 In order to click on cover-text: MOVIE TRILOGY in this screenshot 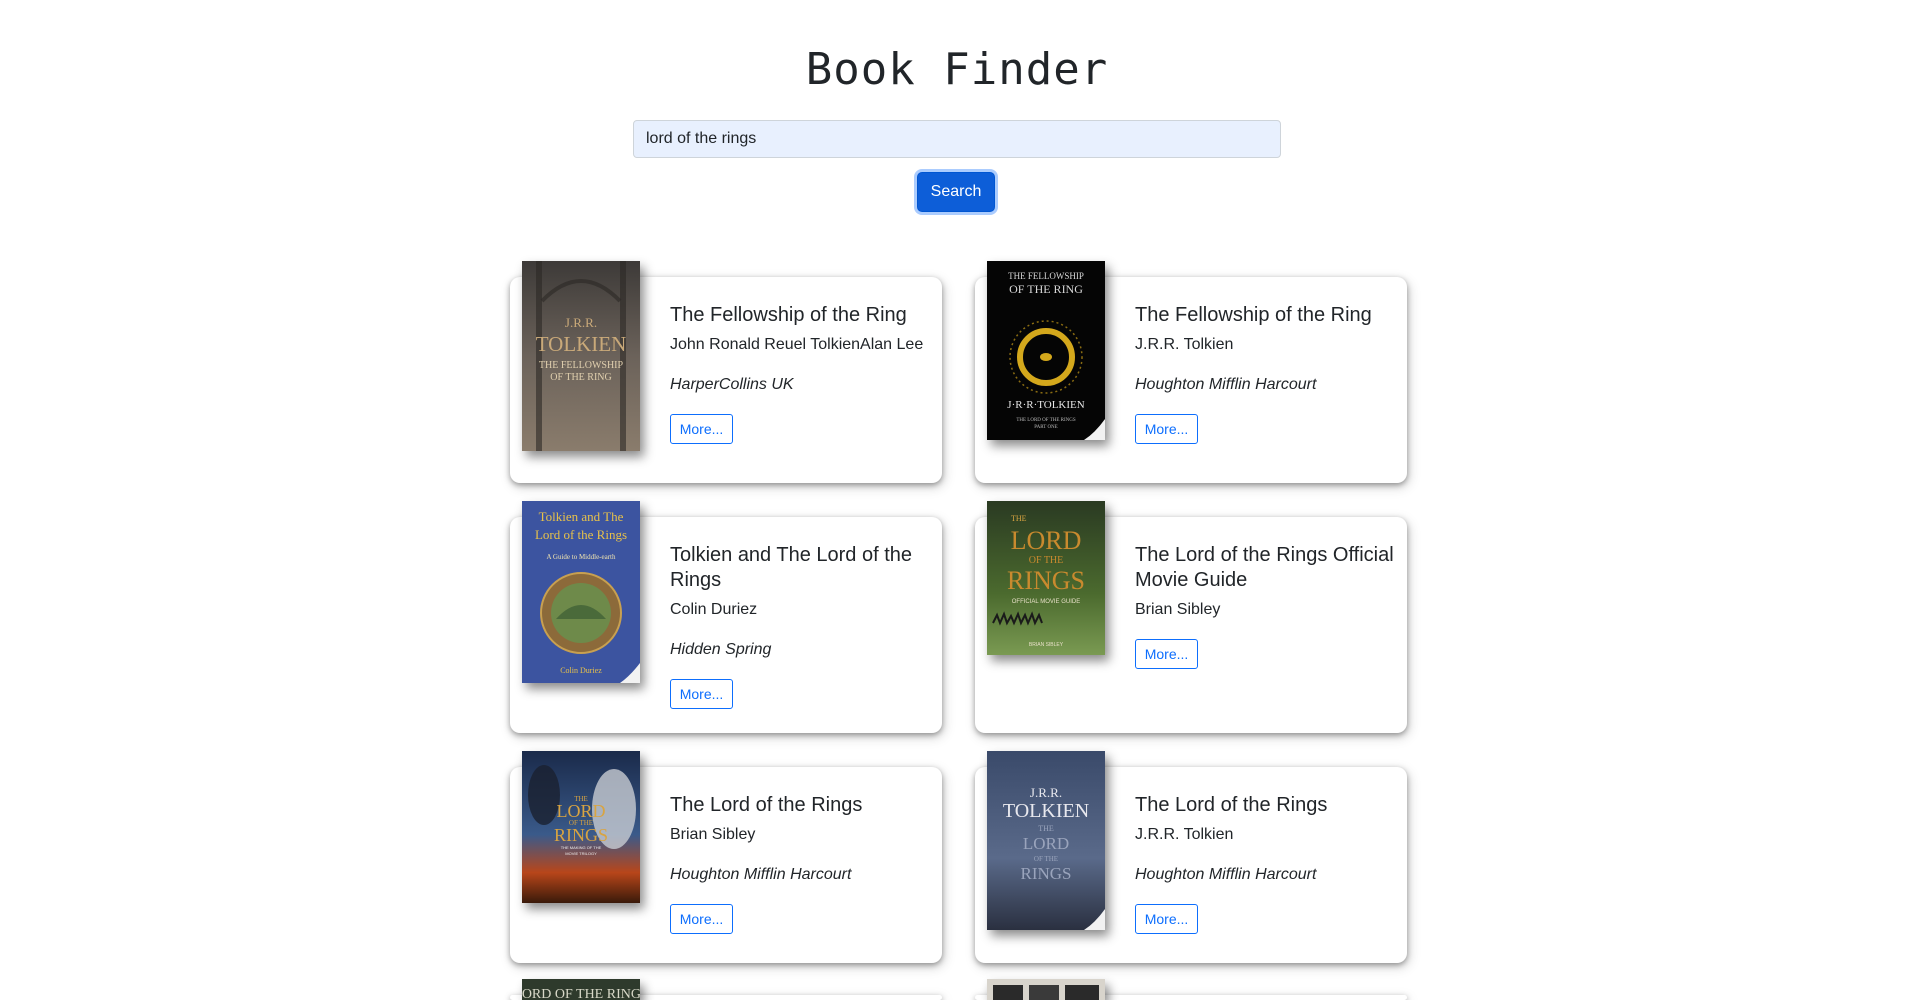, I will do `click(581, 853)`.